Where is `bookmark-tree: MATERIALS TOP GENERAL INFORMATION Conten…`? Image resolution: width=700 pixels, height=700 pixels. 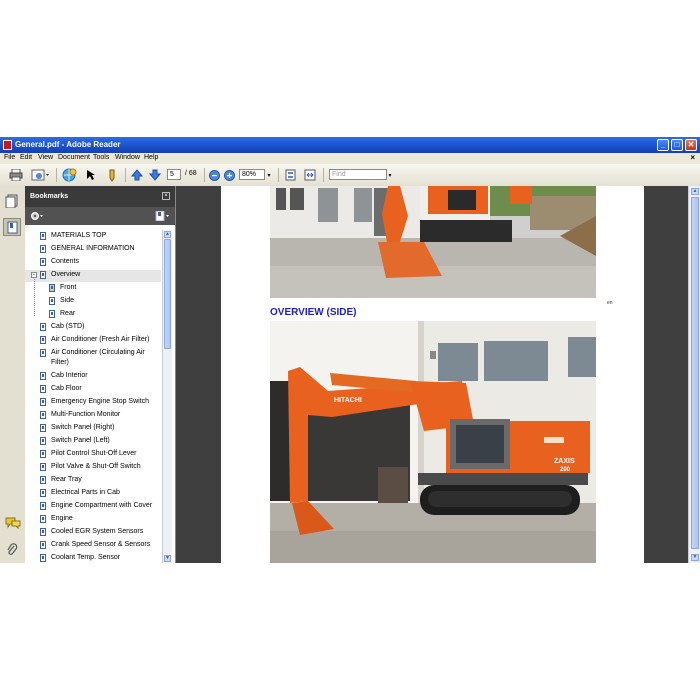
bookmark-tree: MATERIALS TOP GENERAL INFORMATION Conten… is located at coordinates (93, 396).